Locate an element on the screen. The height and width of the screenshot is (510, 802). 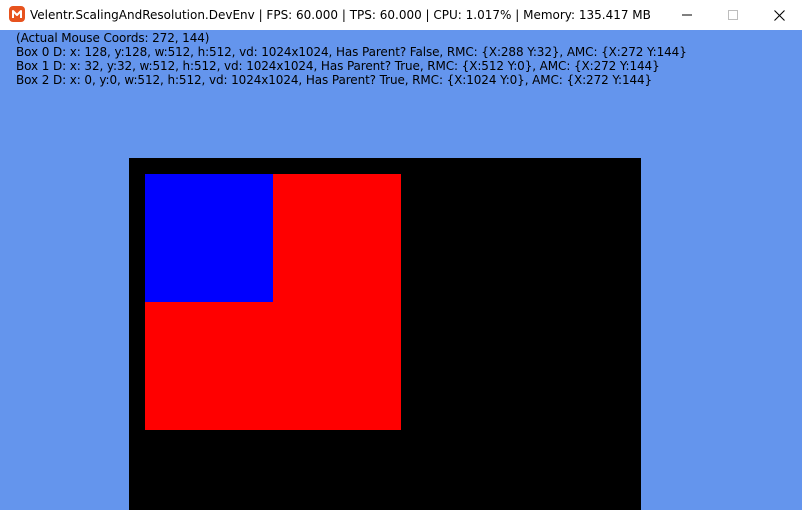
minimize-button is located at coordinates (687, 15).